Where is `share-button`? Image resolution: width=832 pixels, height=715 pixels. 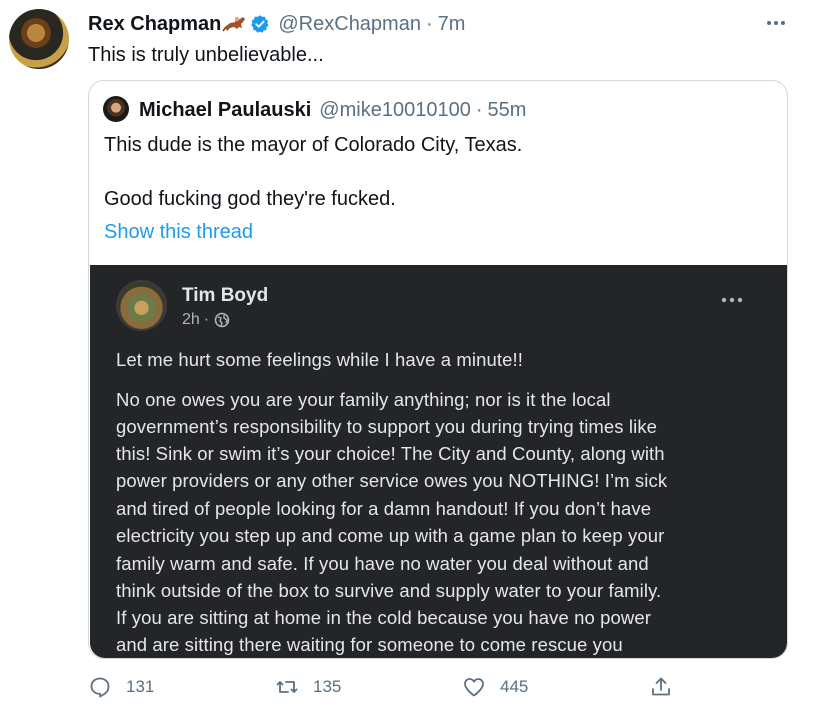 share-button is located at coordinates (668, 687).